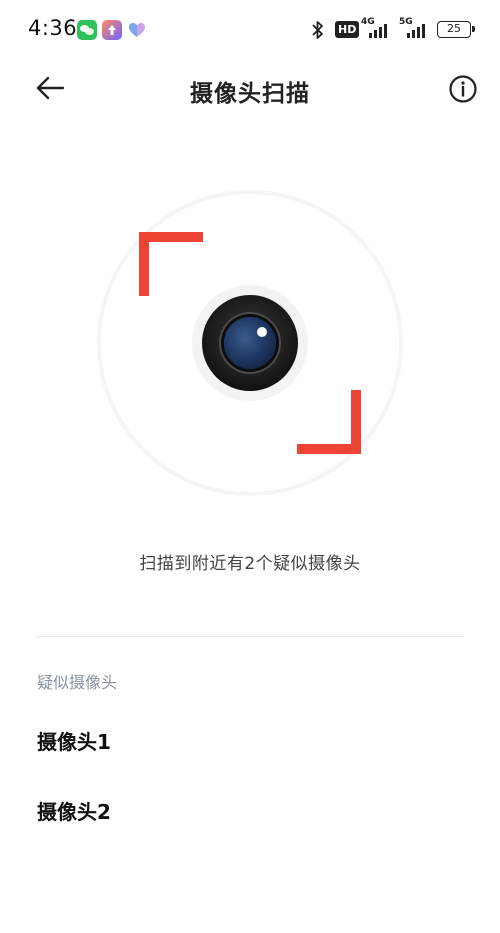 The image size is (500, 933). I want to click on lens-glass, so click(250, 343).